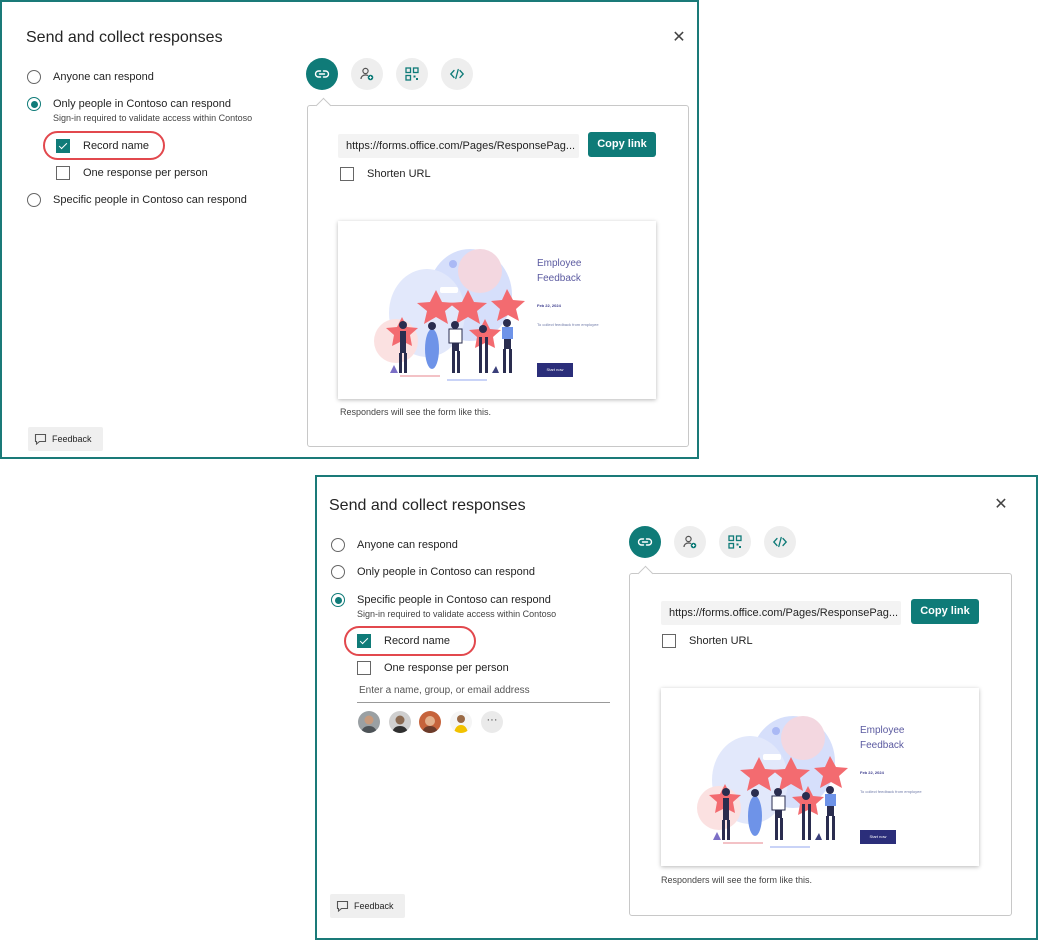  I want to click on people-picker-input: Enter a name, group, or email address, so click(483, 694).